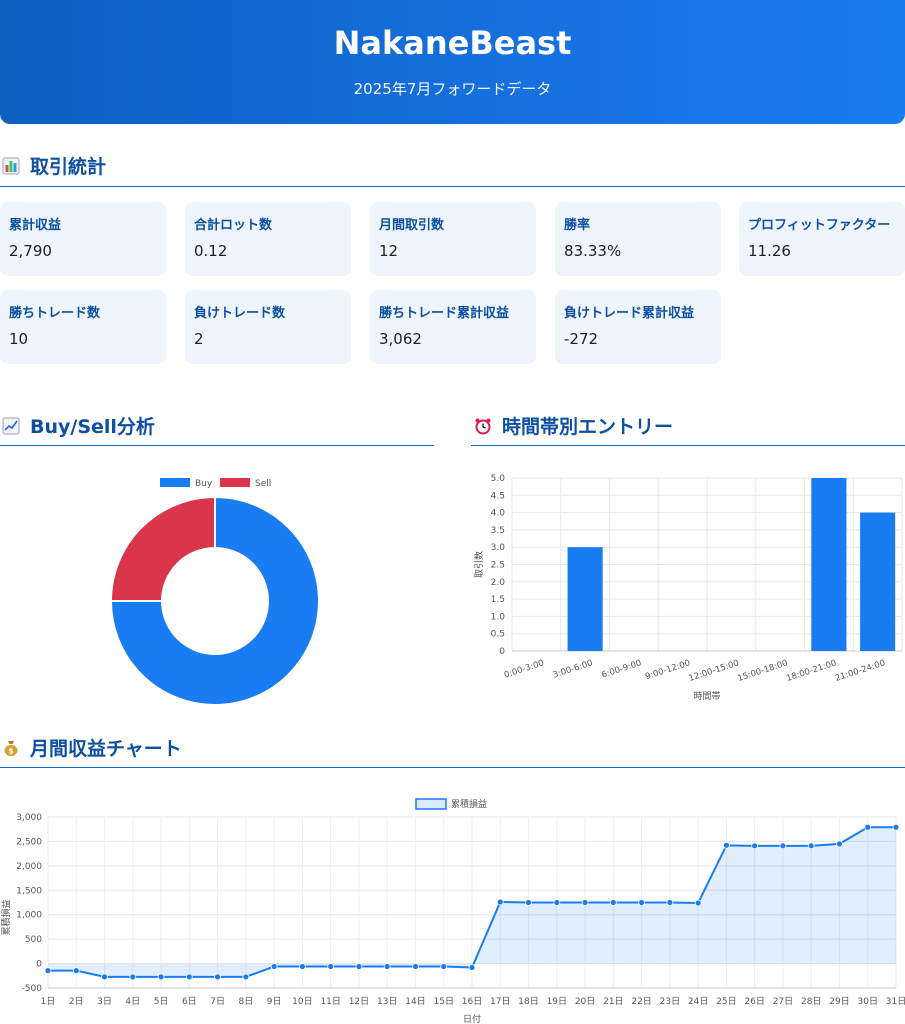 This screenshot has height=1024, width=905. Describe the element at coordinates (11, 426) in the screenshot. I see `line-chart-icon` at that location.